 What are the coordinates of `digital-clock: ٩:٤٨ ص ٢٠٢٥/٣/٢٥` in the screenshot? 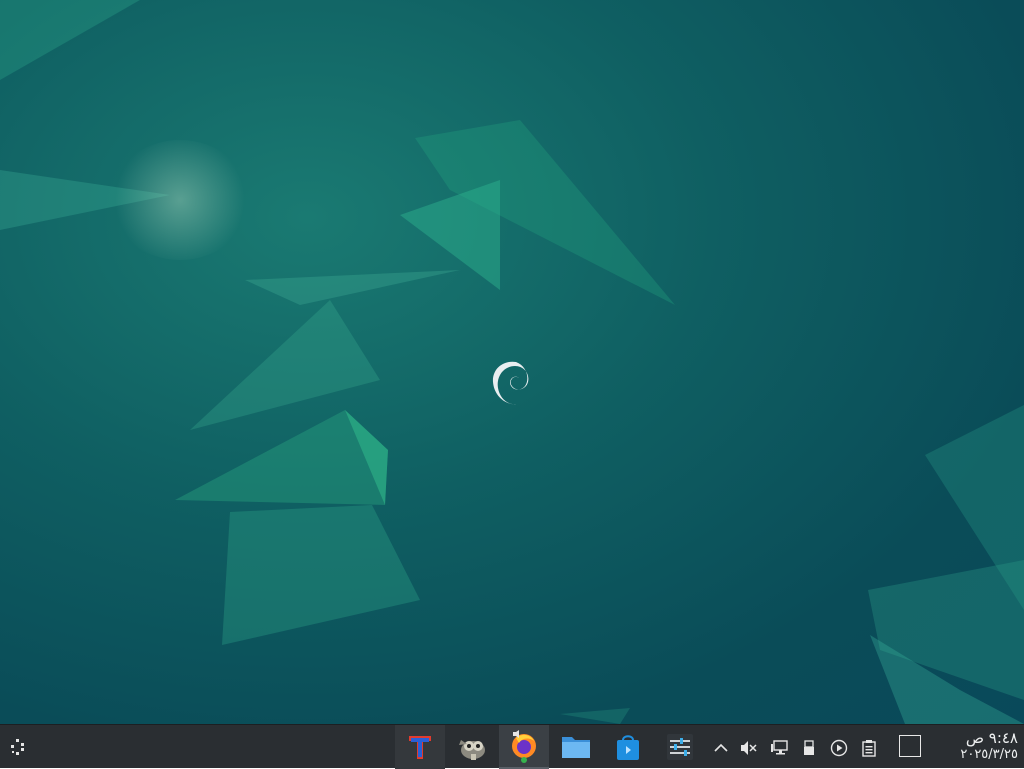 It's located at (974, 748).